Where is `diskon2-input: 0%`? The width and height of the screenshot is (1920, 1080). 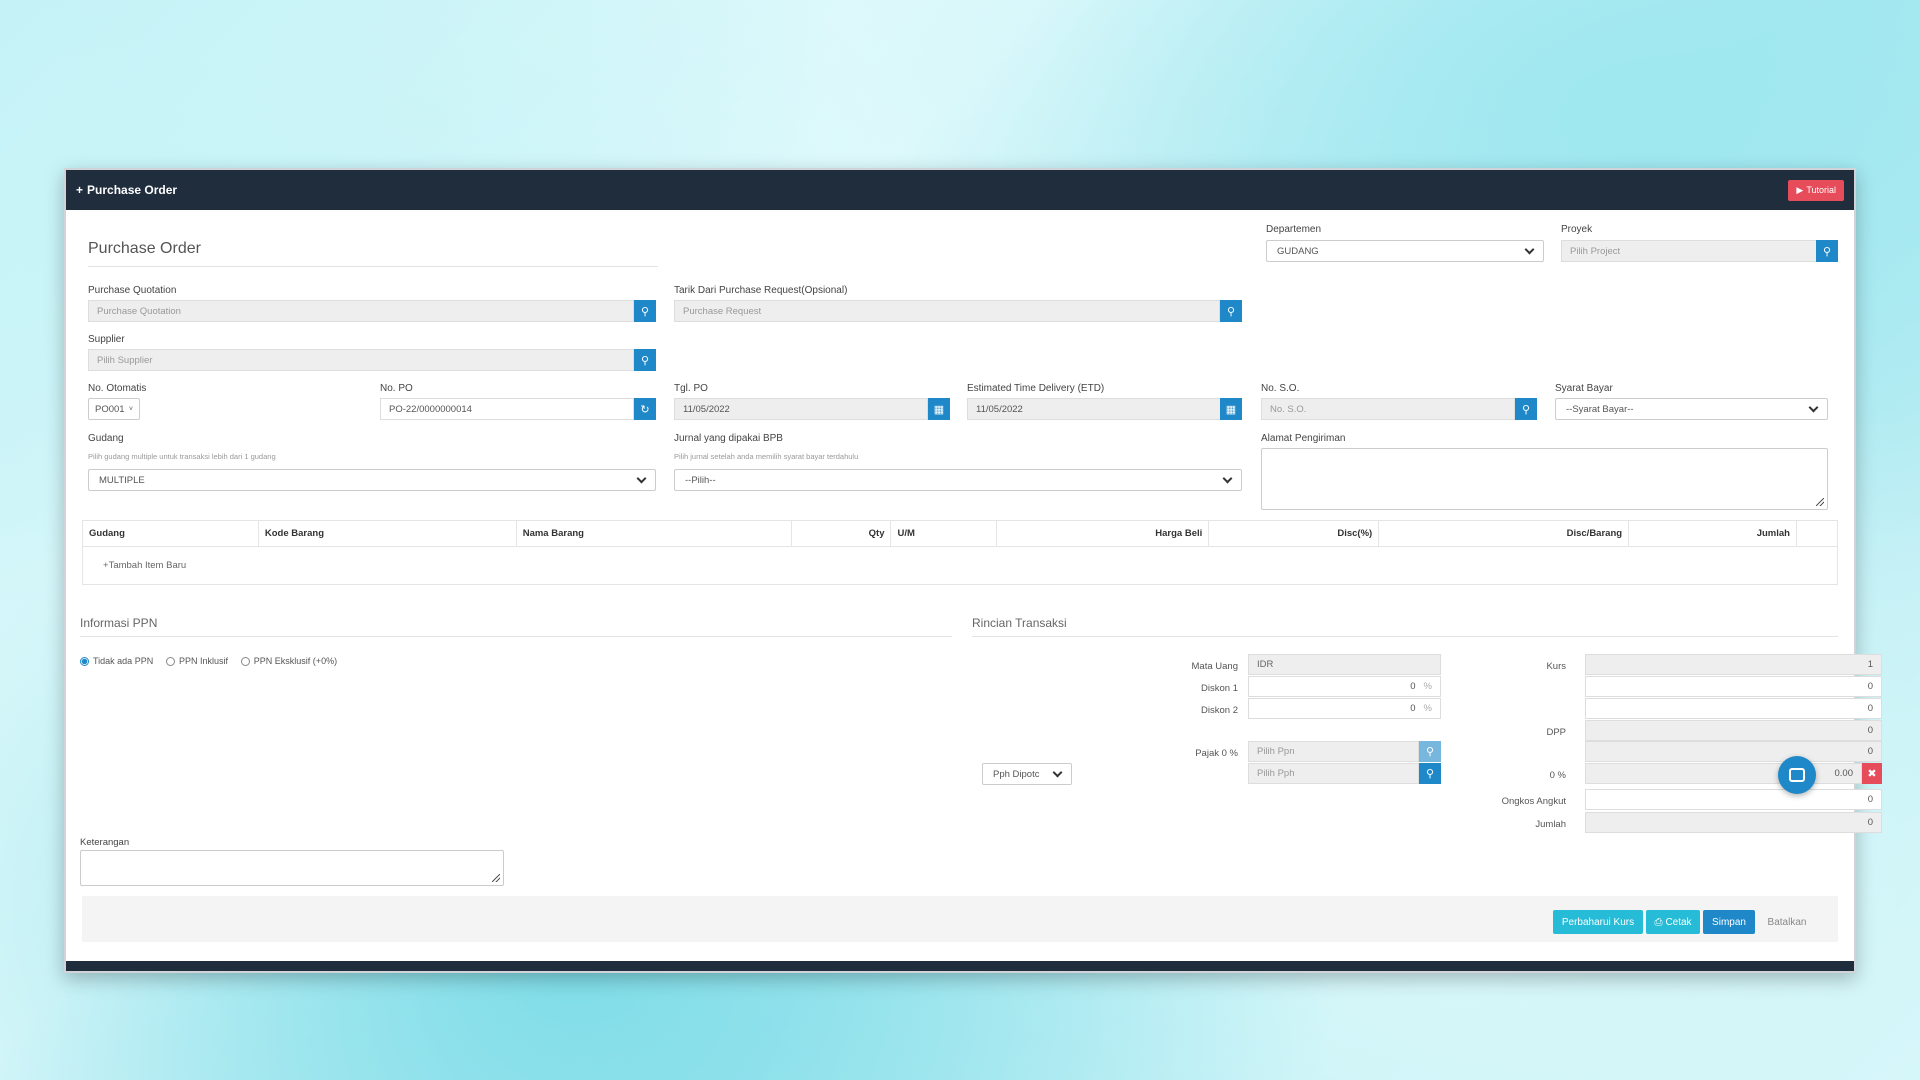 diskon2-input: 0% is located at coordinates (1344, 708).